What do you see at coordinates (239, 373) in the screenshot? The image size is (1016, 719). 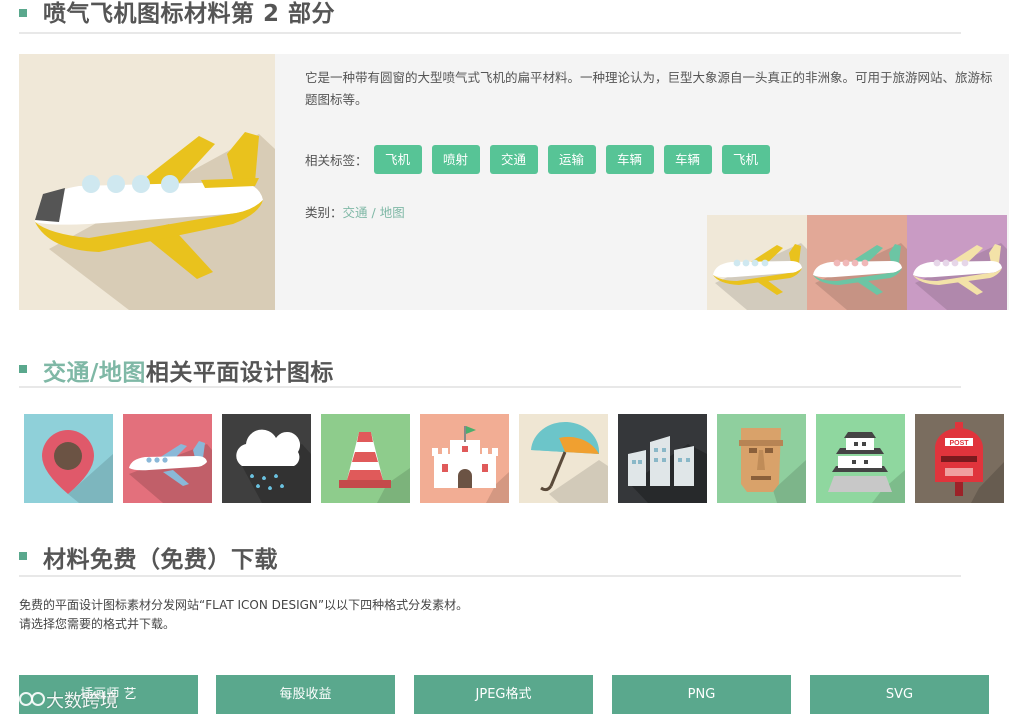 I see `related-title-rest: 相关平面设计图标` at bounding box center [239, 373].